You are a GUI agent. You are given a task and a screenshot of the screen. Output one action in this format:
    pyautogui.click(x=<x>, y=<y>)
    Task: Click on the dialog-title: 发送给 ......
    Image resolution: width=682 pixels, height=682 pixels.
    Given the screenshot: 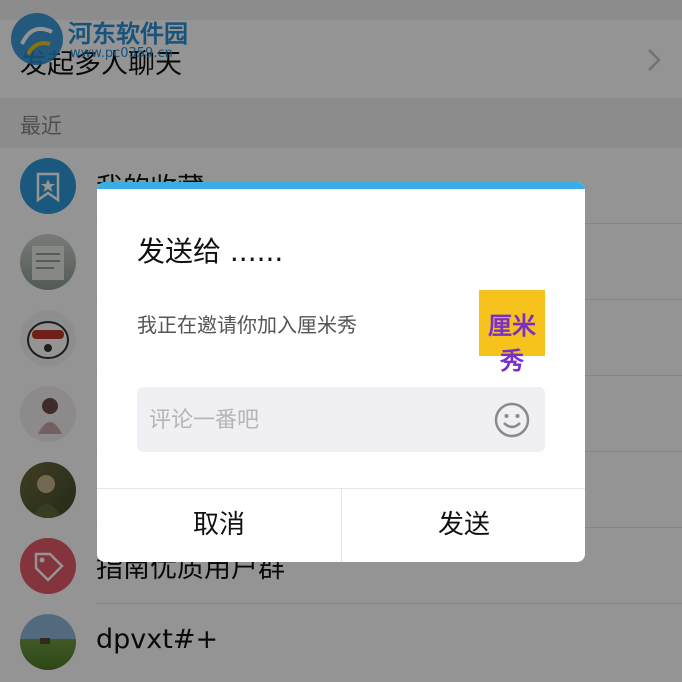 What is the action you would take?
    pyautogui.click(x=210, y=251)
    